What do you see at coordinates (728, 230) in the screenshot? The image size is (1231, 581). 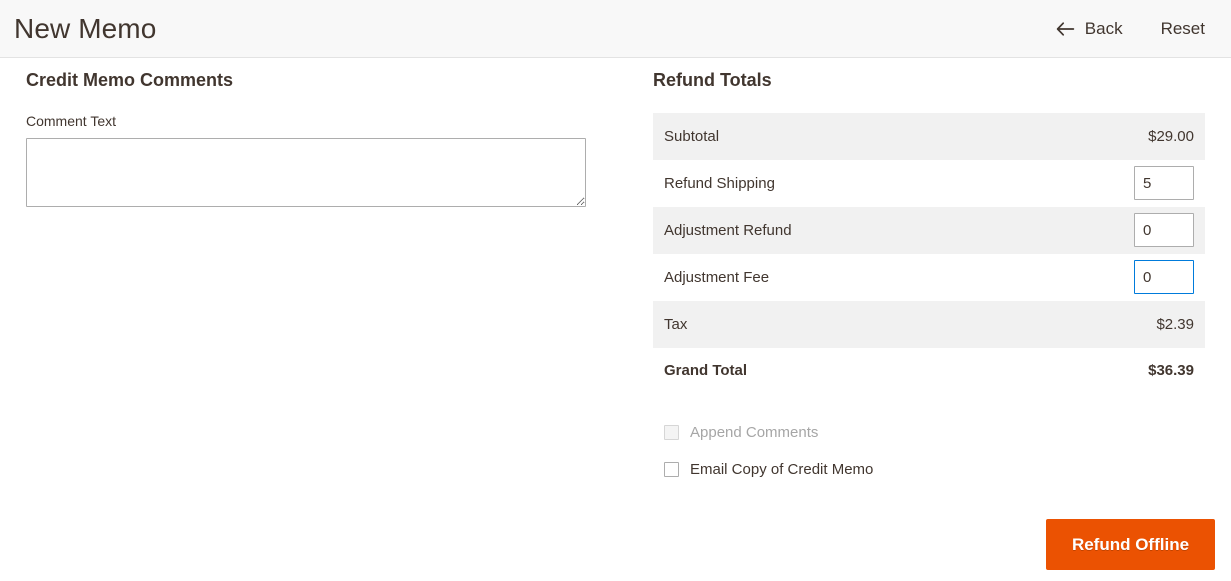 I see `totals-row-label: Adjustment Refund` at bounding box center [728, 230].